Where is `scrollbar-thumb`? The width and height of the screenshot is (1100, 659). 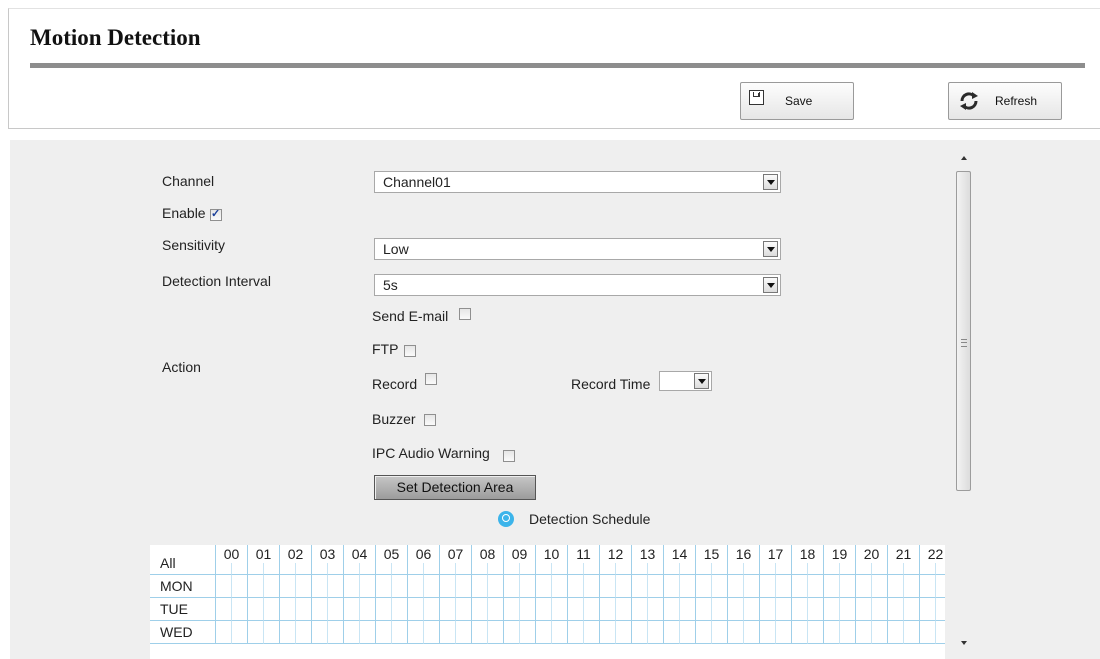 scrollbar-thumb is located at coordinates (963, 331).